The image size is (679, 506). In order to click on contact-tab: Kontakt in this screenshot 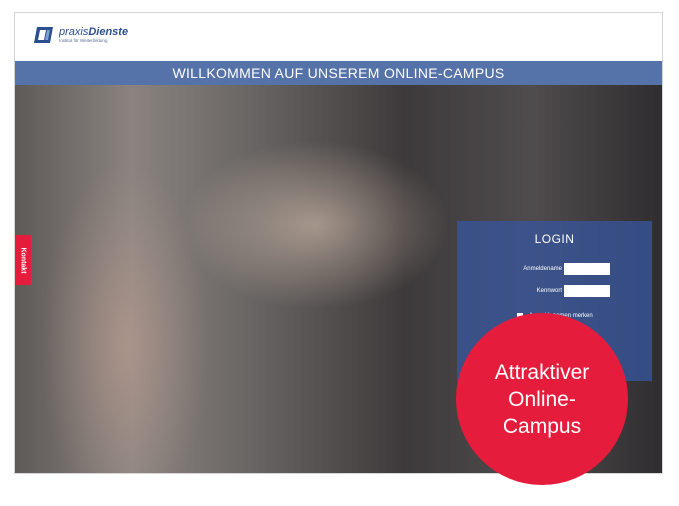, I will do `click(23, 260)`.